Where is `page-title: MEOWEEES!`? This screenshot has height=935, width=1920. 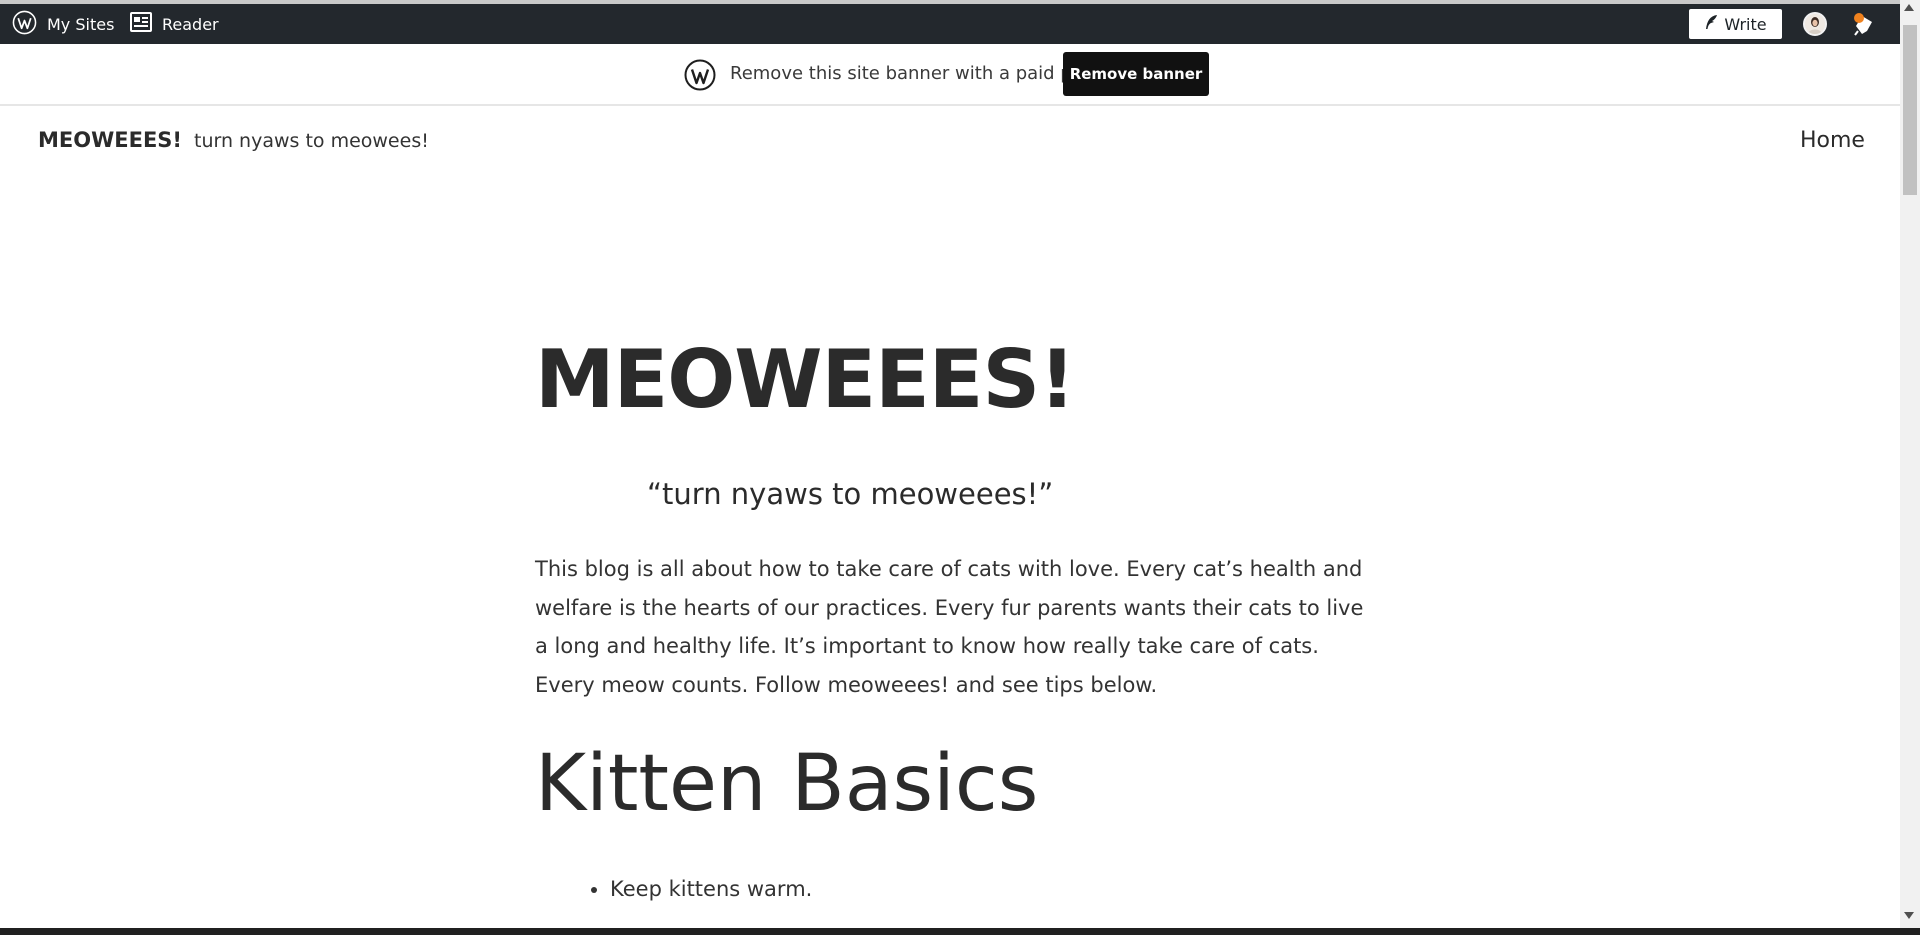
page-title: MEOWEEES! is located at coordinates (805, 379).